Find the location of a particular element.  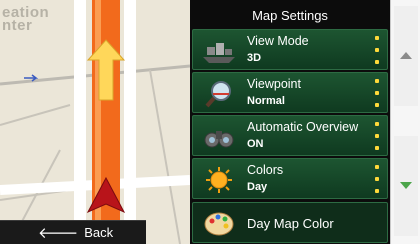

view-mode-3d-icon is located at coordinates (219, 53).